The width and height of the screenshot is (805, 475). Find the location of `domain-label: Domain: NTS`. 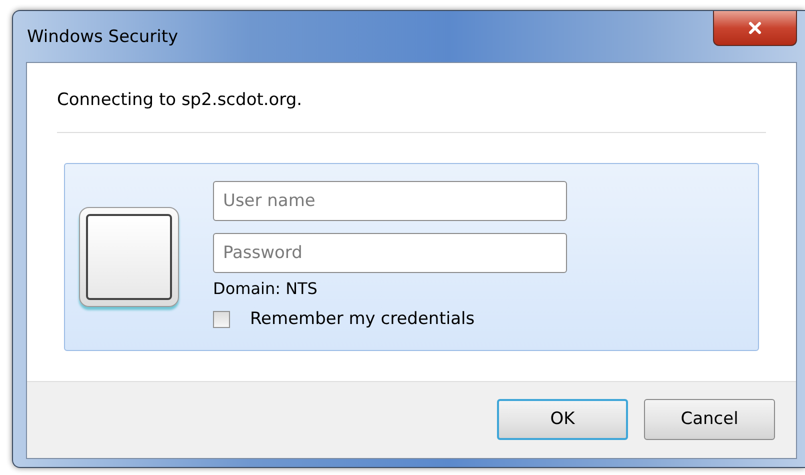

domain-label: Domain: NTS is located at coordinates (265, 289).